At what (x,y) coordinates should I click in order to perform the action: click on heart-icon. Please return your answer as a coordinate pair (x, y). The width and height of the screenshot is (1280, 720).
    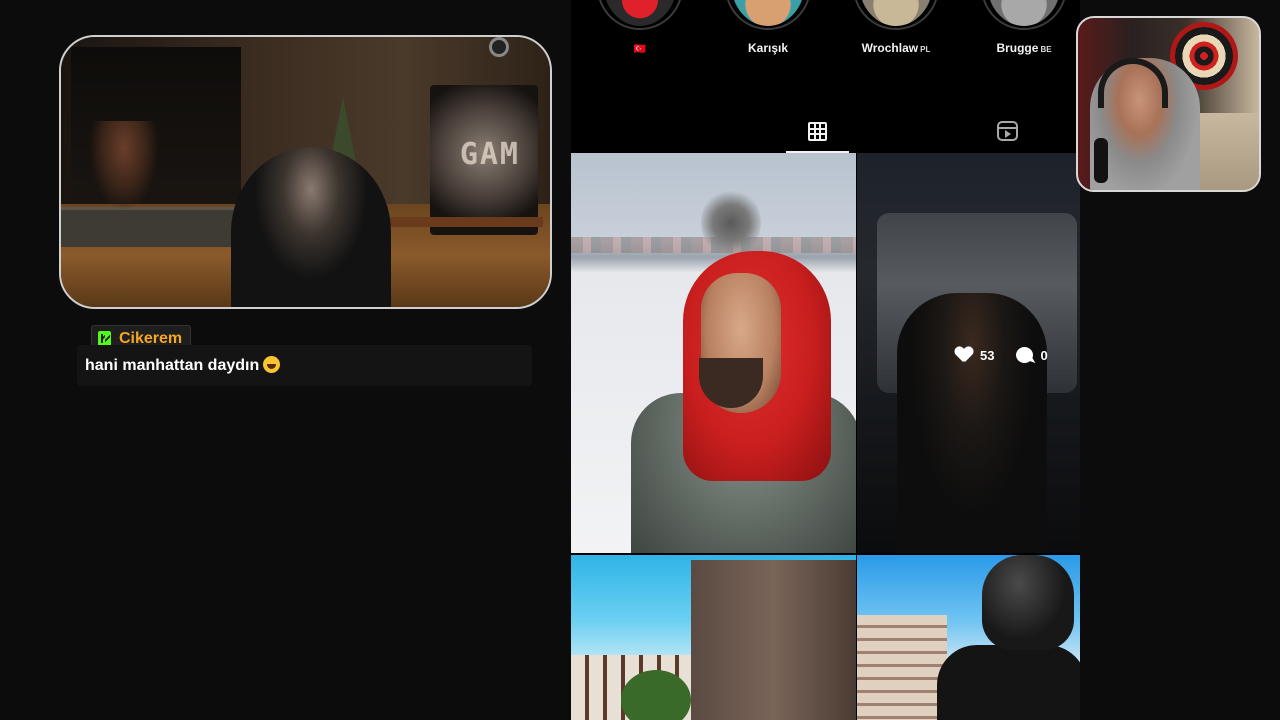
    Looking at the image, I should click on (964, 355).